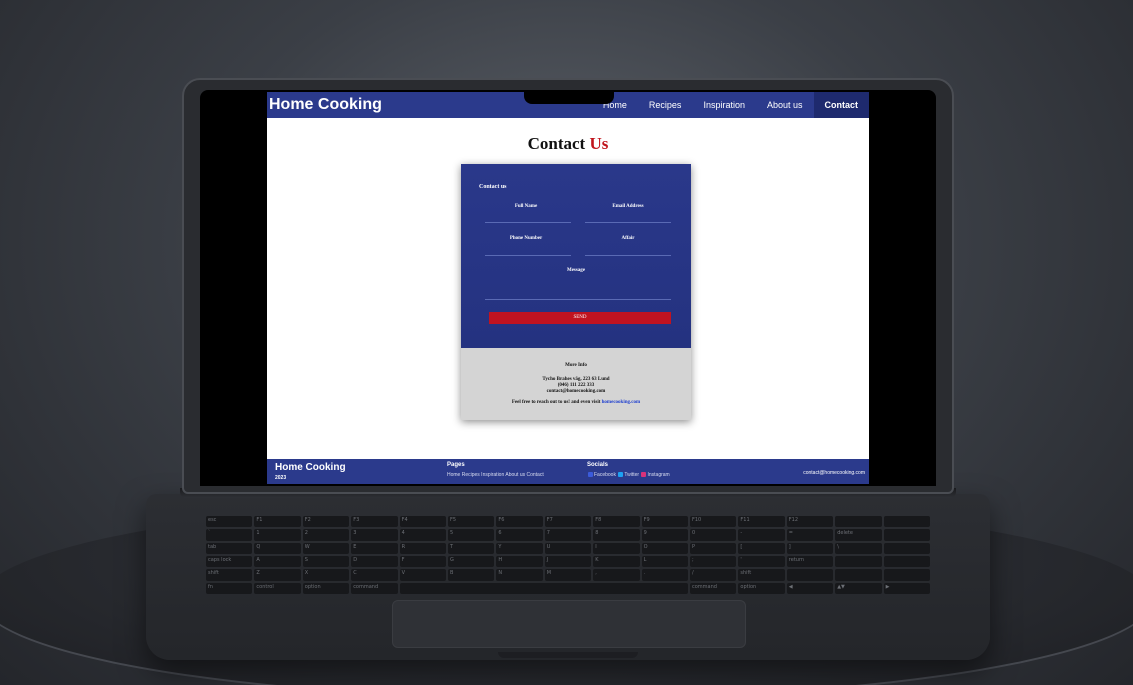 This screenshot has height=685, width=1133. Describe the element at coordinates (616, 535) in the screenshot. I see `keyboard-key: 8` at that location.